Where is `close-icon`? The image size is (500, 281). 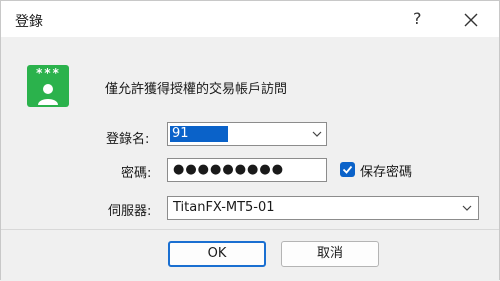 close-icon is located at coordinates (471, 20).